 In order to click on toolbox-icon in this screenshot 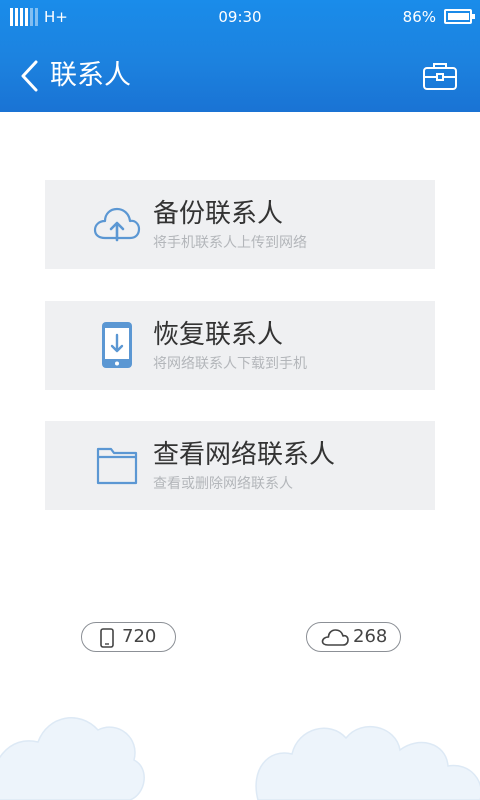, I will do `click(440, 76)`.